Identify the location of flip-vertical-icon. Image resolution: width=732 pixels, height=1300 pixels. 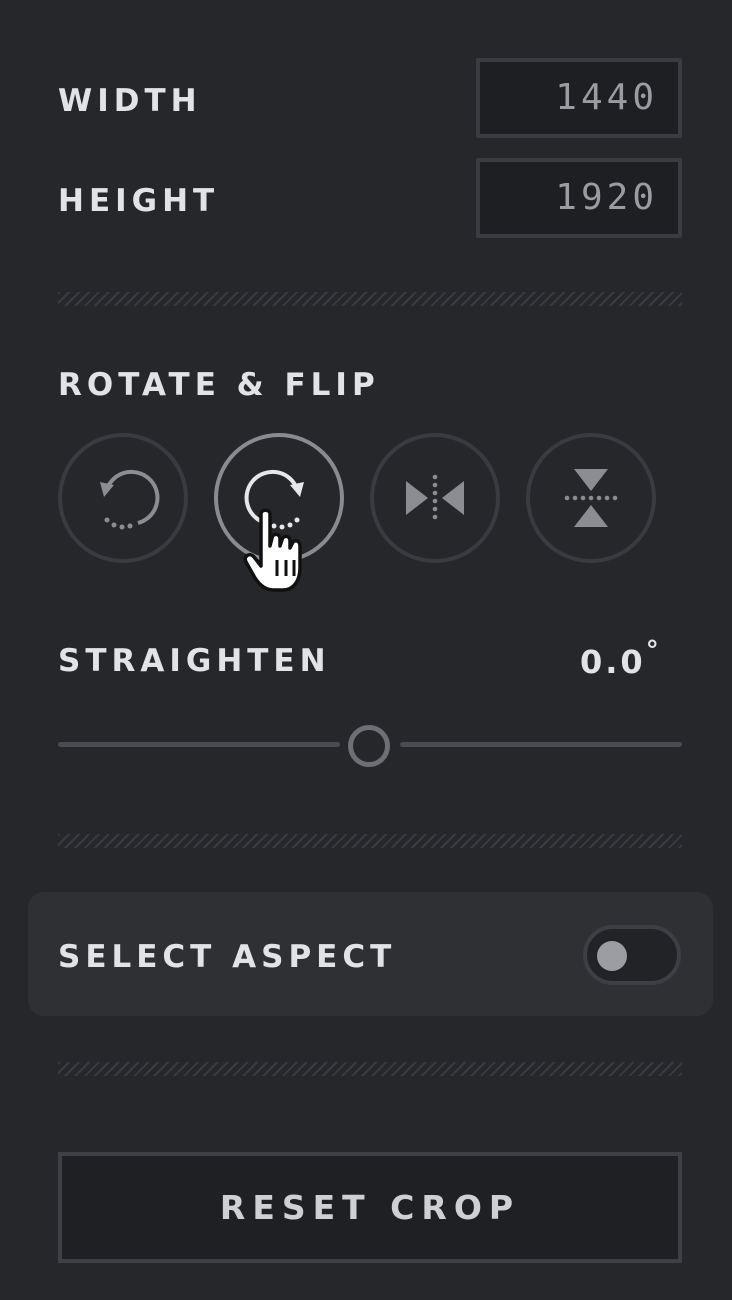
(591, 498).